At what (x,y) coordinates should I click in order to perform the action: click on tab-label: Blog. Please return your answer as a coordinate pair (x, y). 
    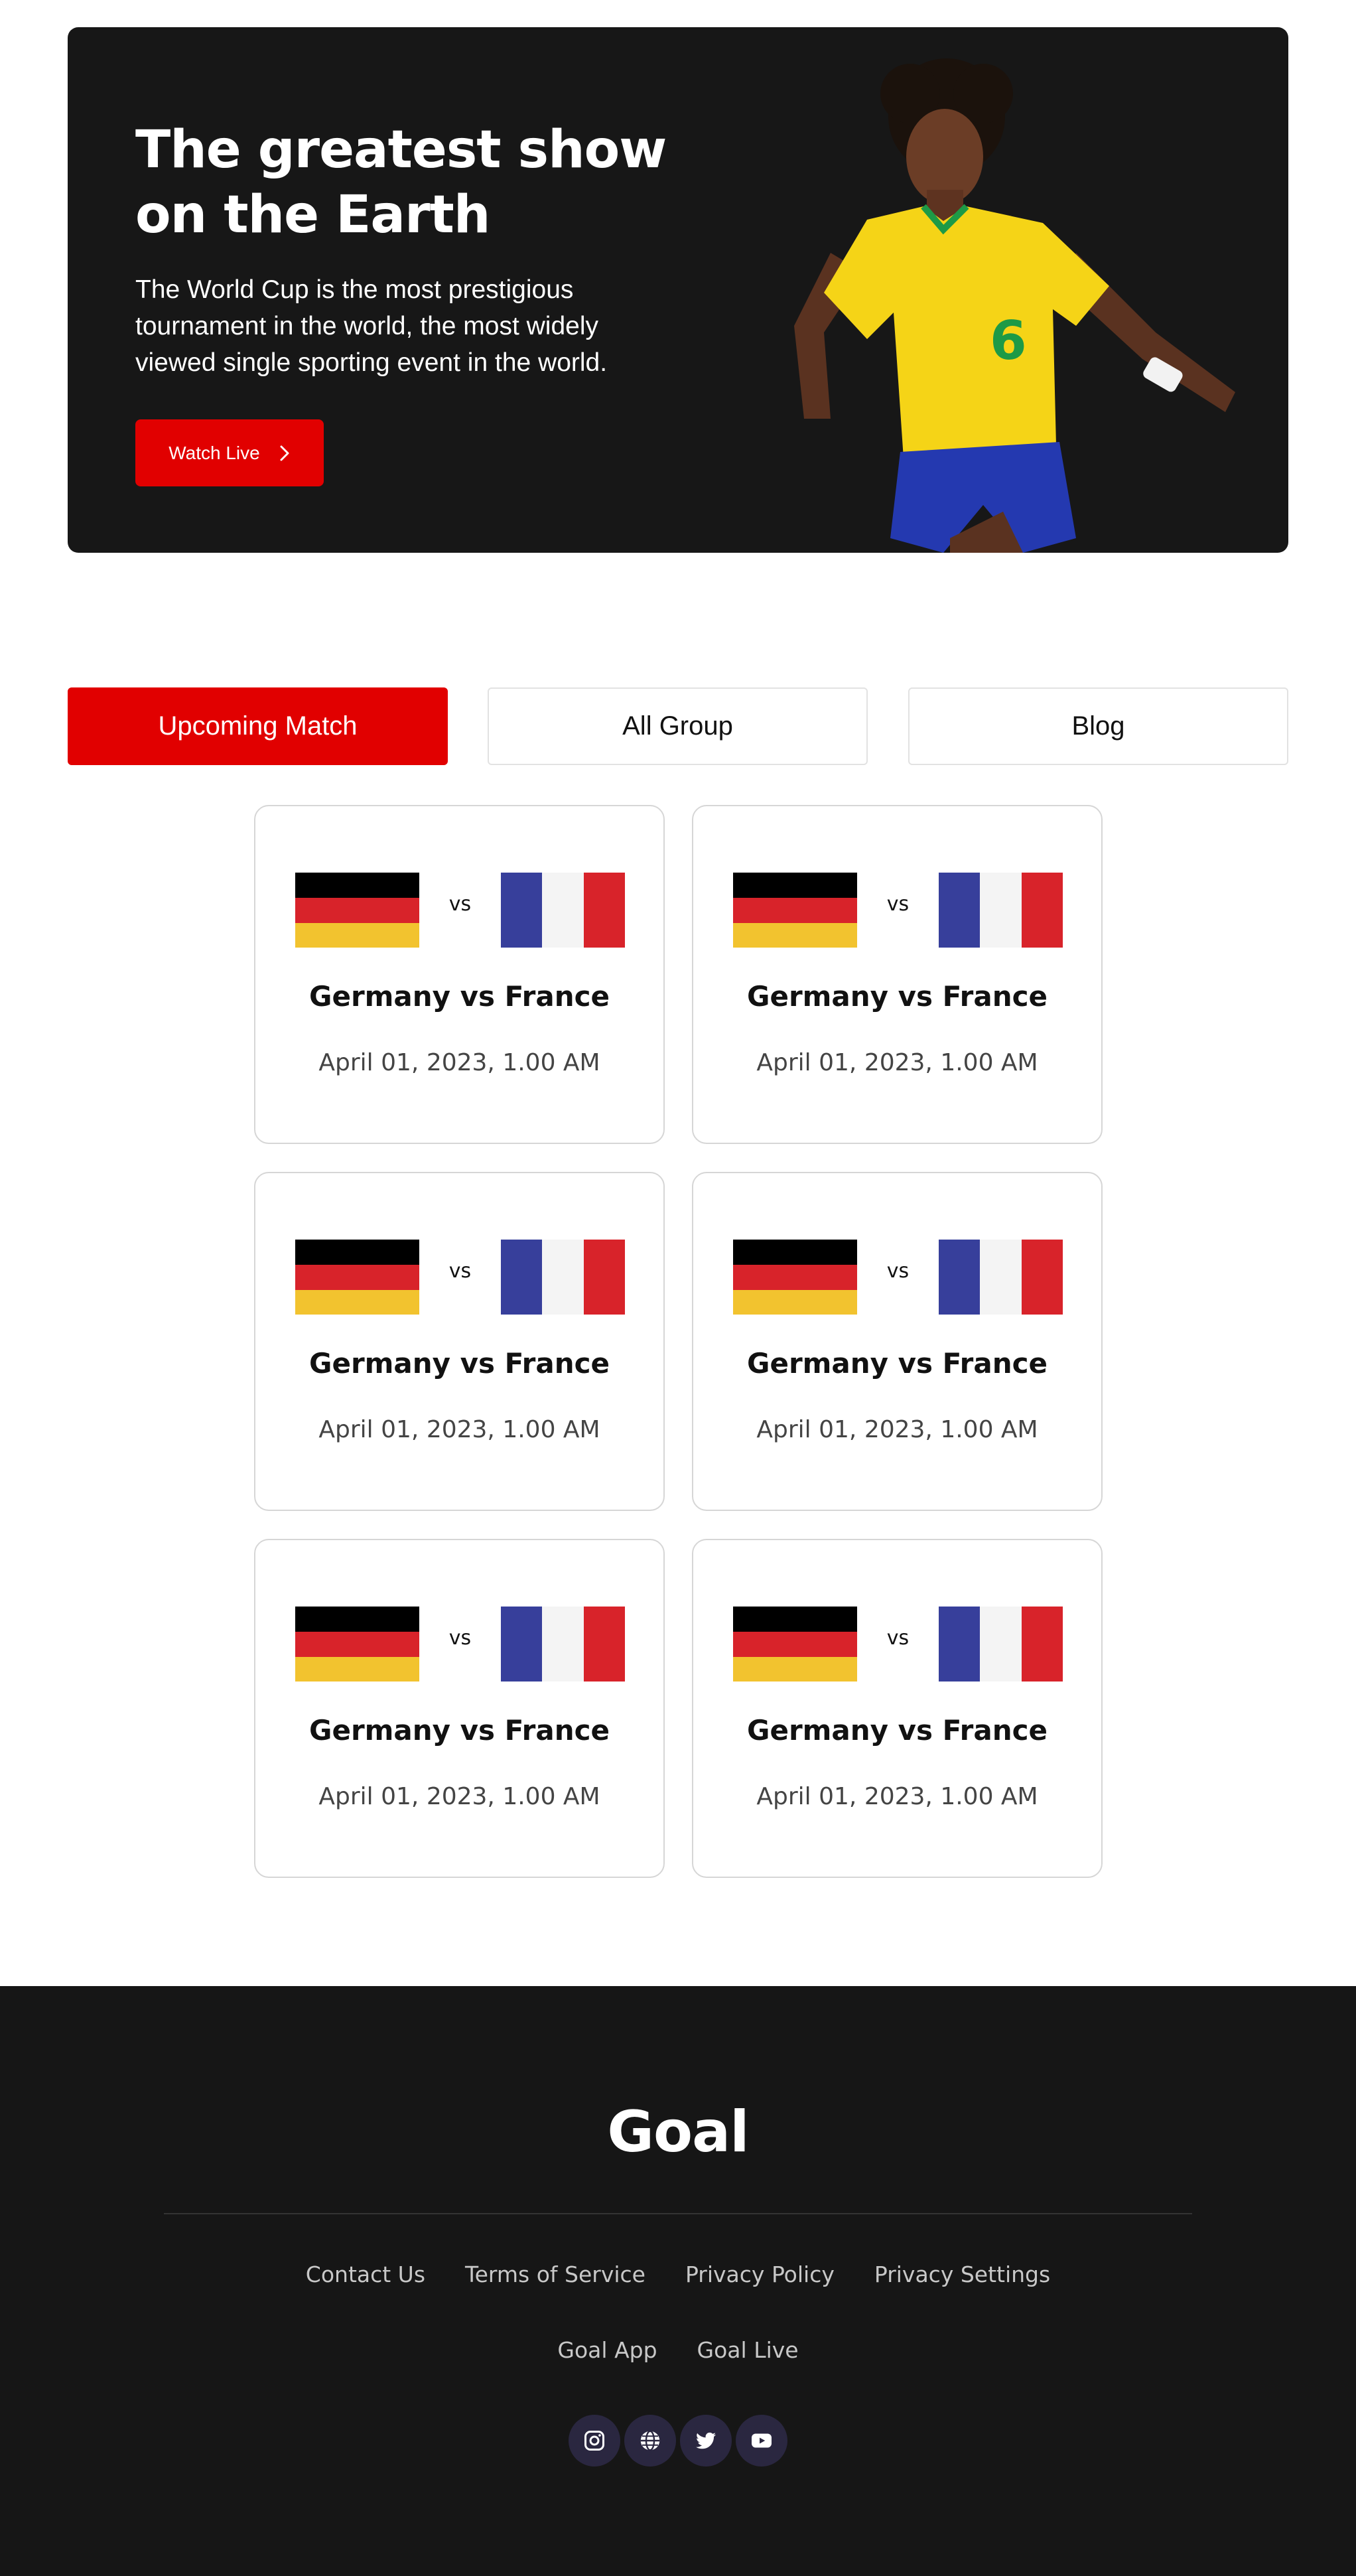
    Looking at the image, I should click on (1098, 726).